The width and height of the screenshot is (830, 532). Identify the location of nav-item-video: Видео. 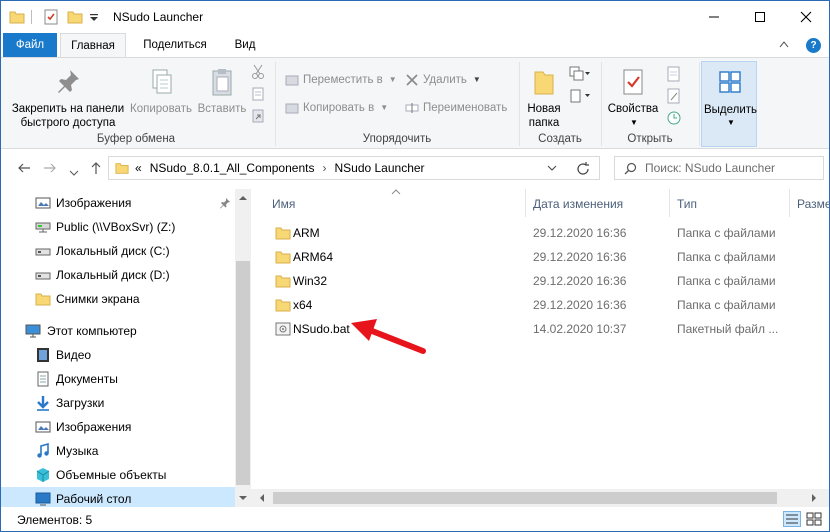
(118, 355).